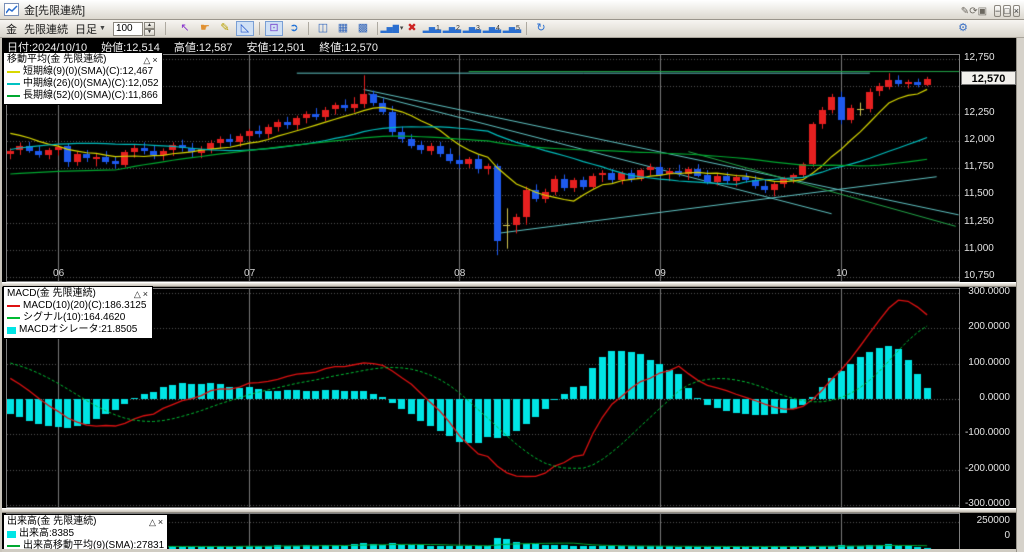 Image resolution: width=1024 pixels, height=552 pixels. I want to click on app-icon, so click(11, 9).